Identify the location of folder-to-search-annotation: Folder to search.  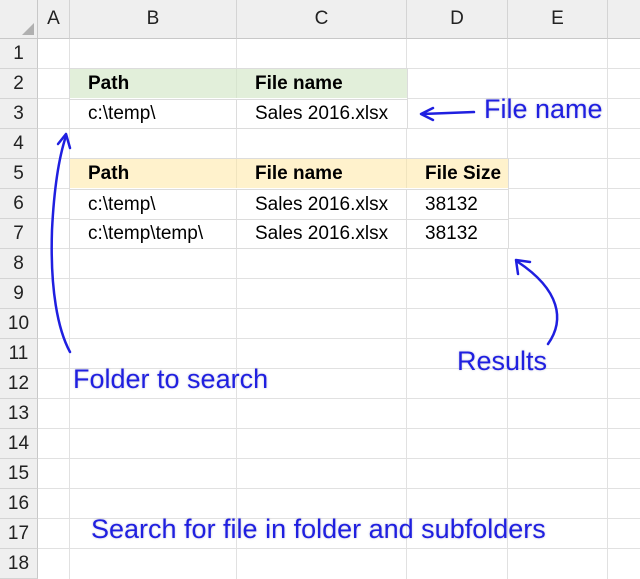
(171, 379).